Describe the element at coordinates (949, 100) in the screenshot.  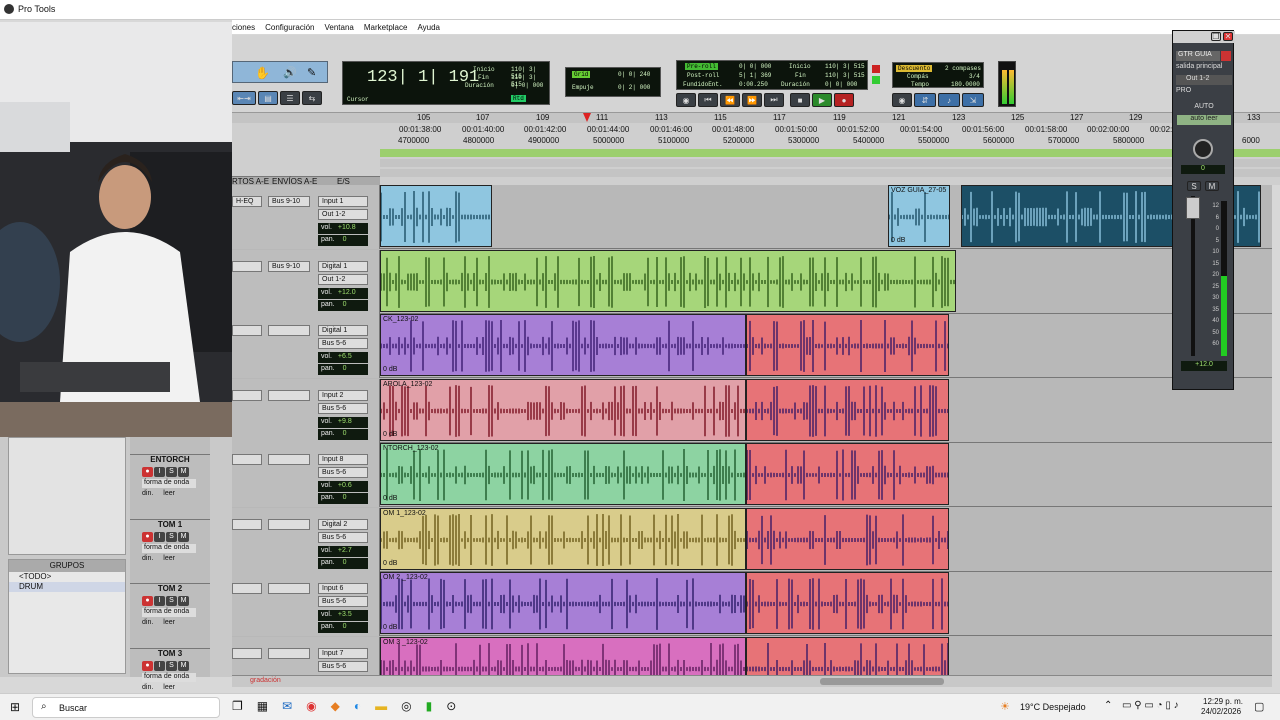
I see `conductor-icon: ♪` at that location.